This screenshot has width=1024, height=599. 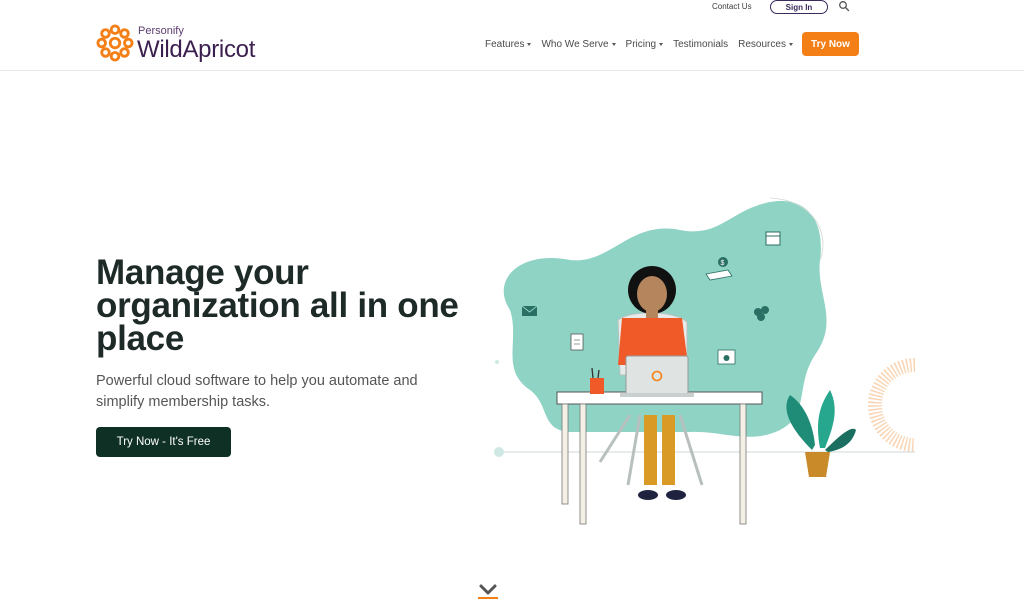 I want to click on scroll-down-chevron-icon, so click(x=488, y=590).